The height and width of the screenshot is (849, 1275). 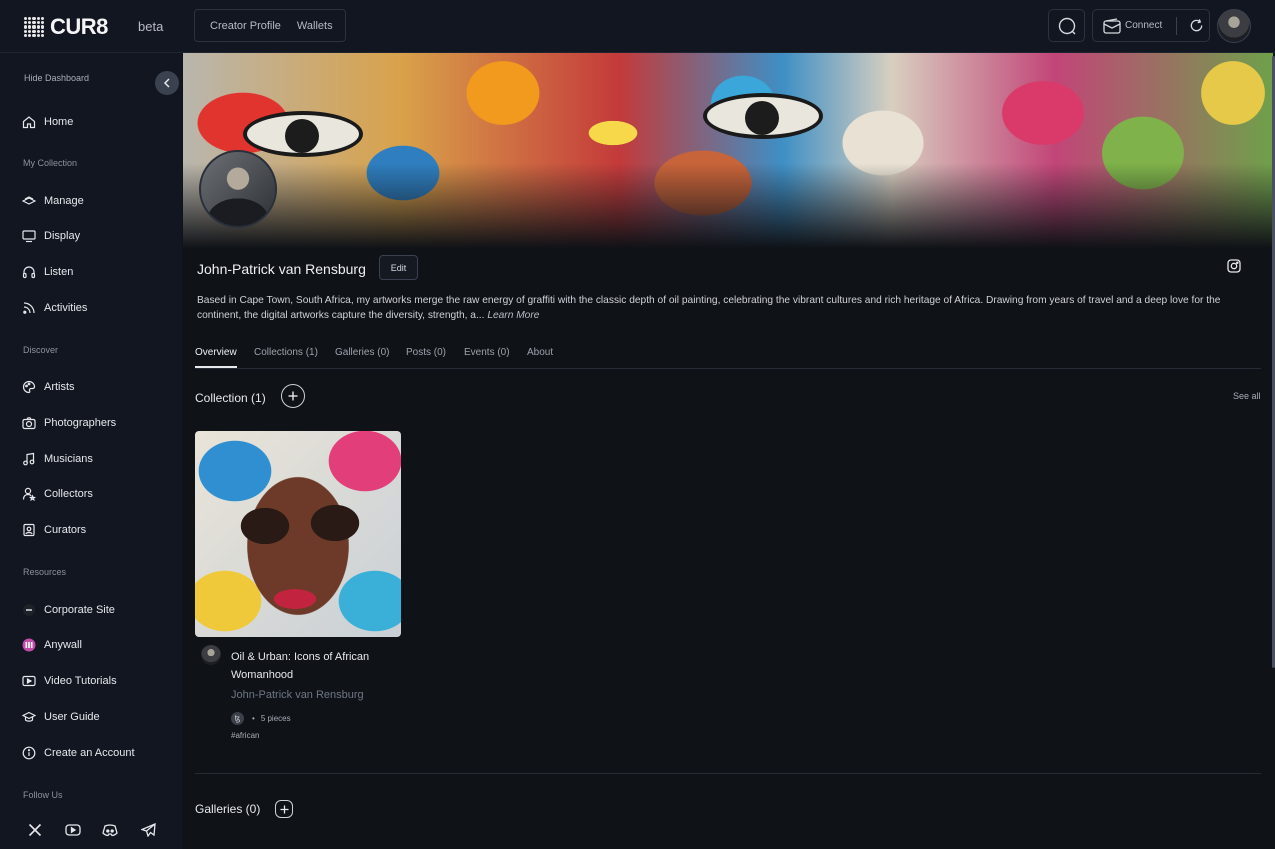 What do you see at coordinates (110, 830) in the screenshot?
I see `discord-link` at bounding box center [110, 830].